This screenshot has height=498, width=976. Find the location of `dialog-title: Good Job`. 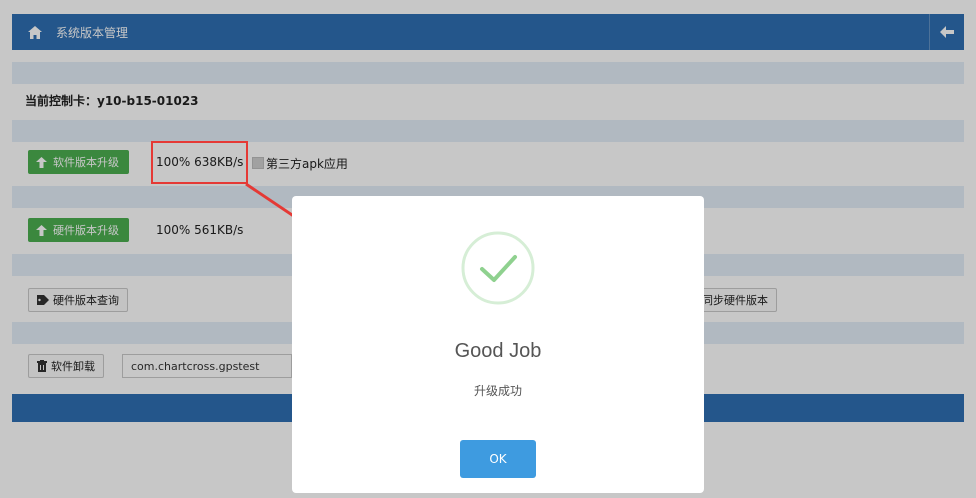

dialog-title: Good Job is located at coordinates (498, 351).